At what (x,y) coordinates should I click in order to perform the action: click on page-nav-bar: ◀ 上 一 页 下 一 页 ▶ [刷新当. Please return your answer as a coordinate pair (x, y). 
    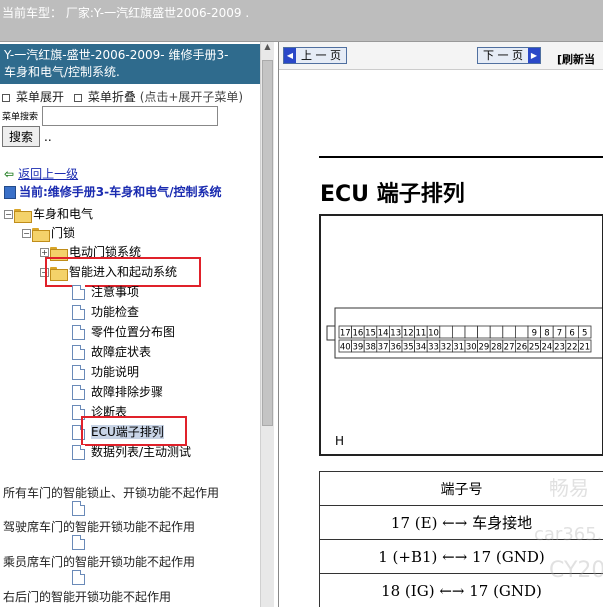
    Looking at the image, I should click on (441, 56).